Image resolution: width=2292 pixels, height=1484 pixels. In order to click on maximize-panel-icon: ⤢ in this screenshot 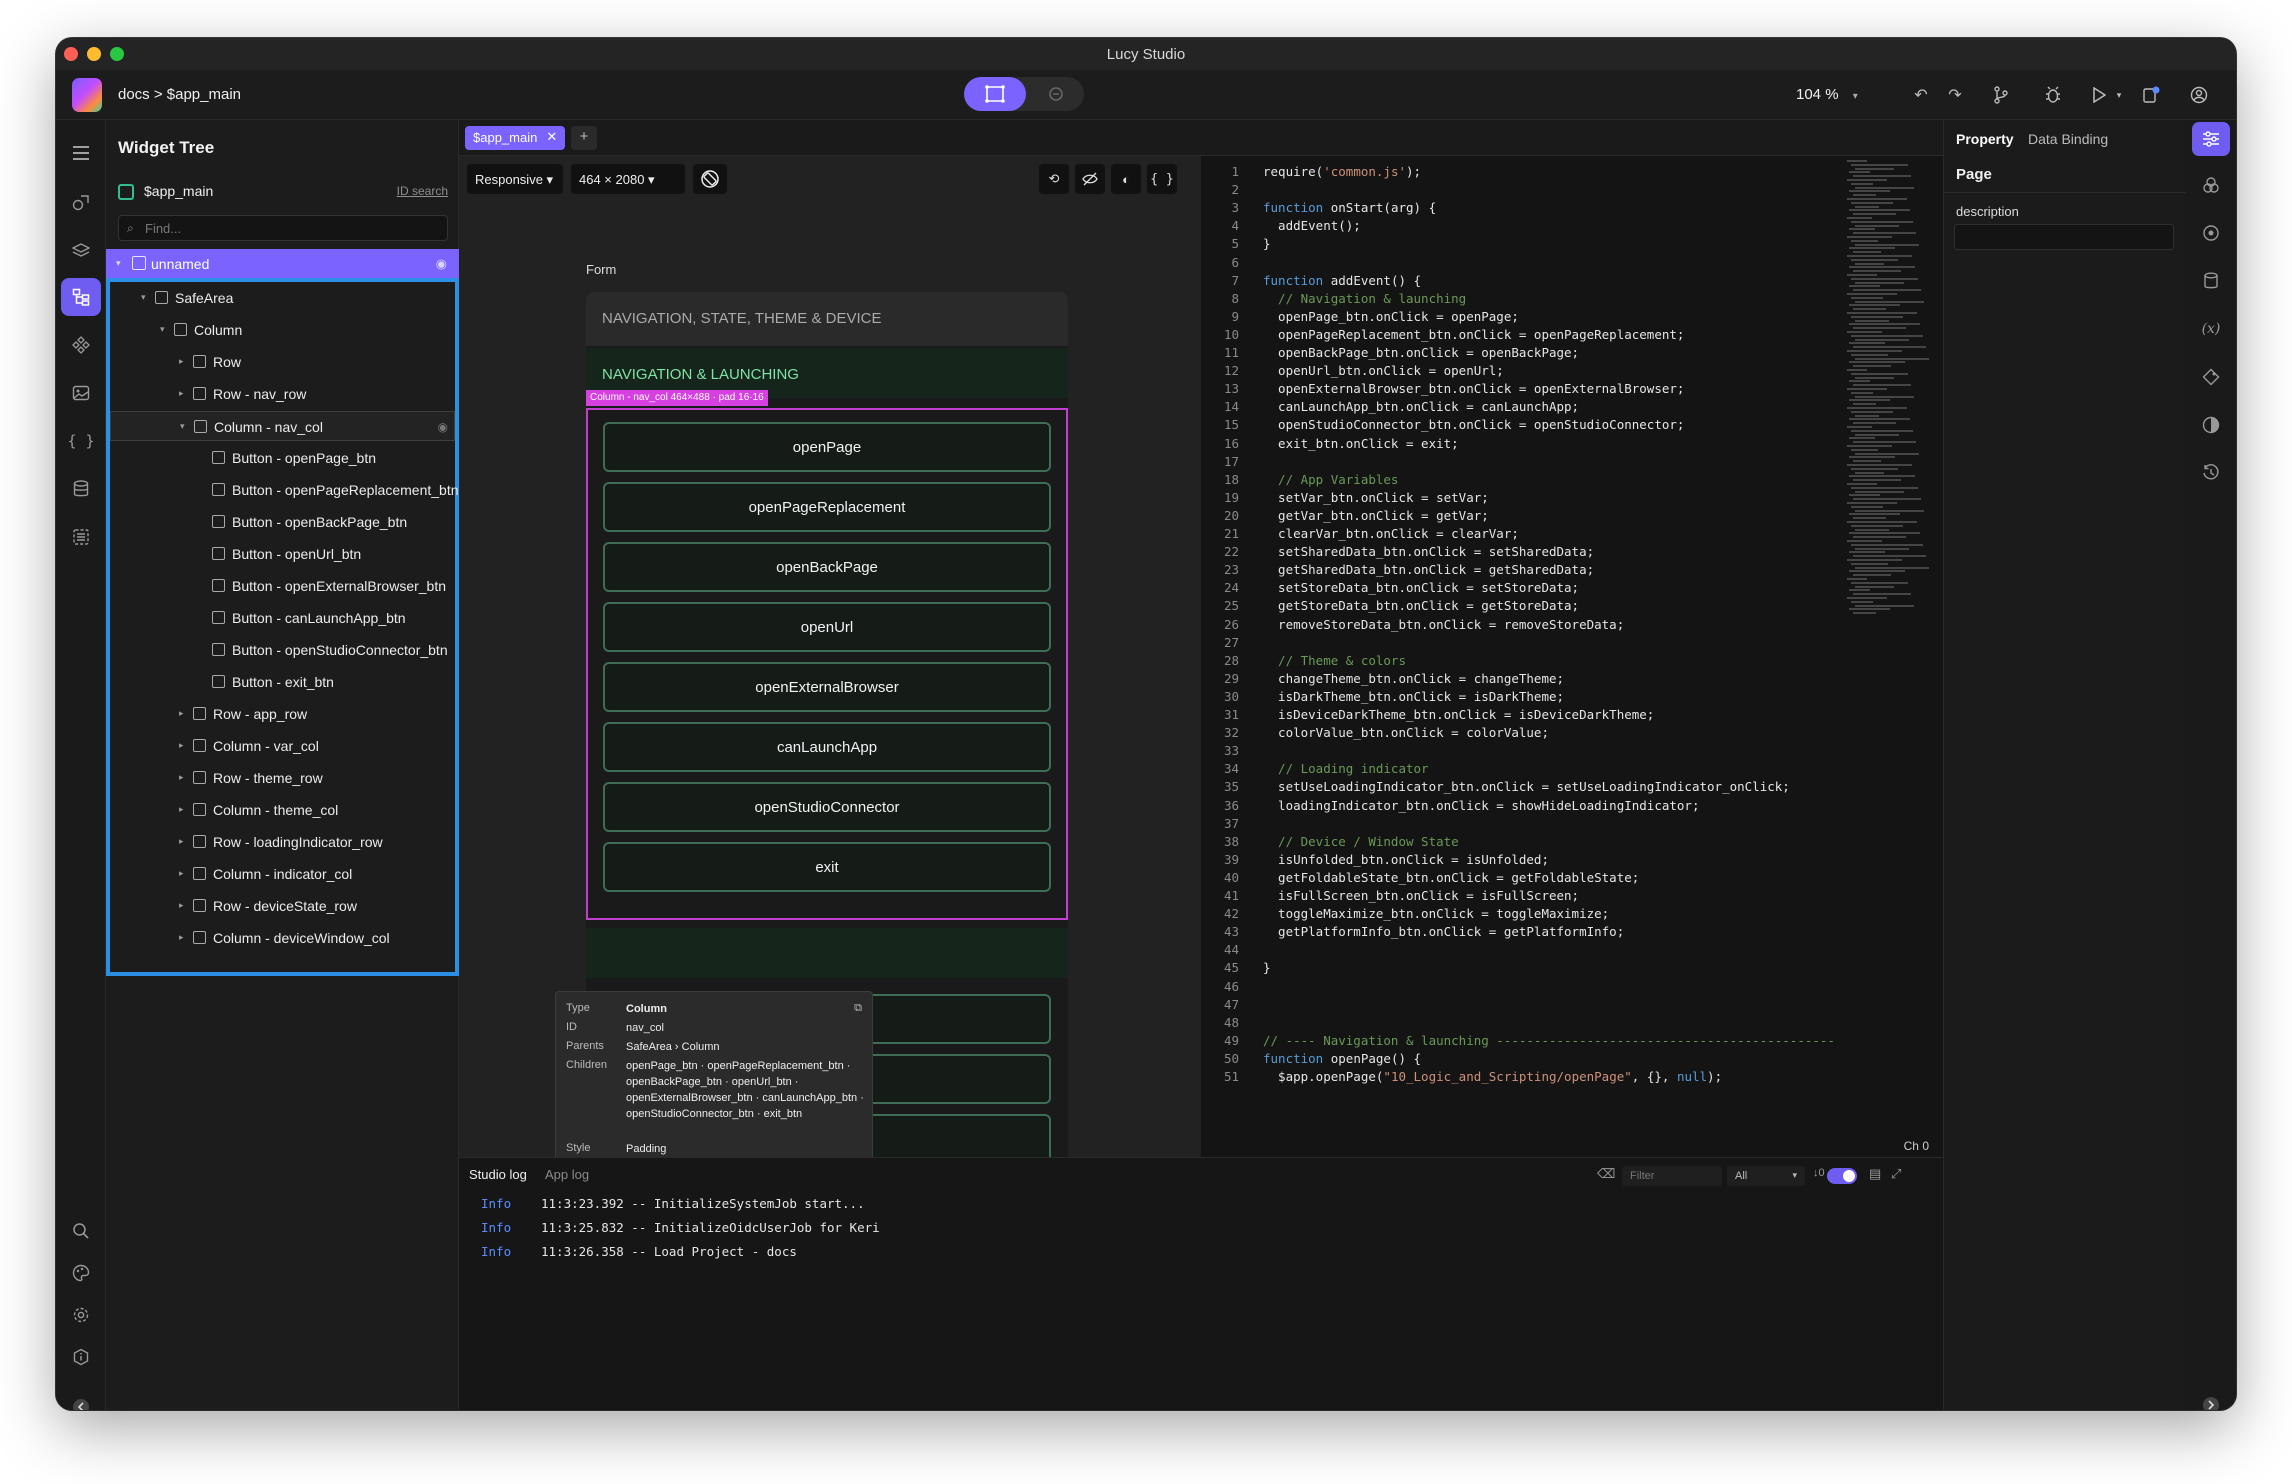, I will do `click(1896, 1174)`.